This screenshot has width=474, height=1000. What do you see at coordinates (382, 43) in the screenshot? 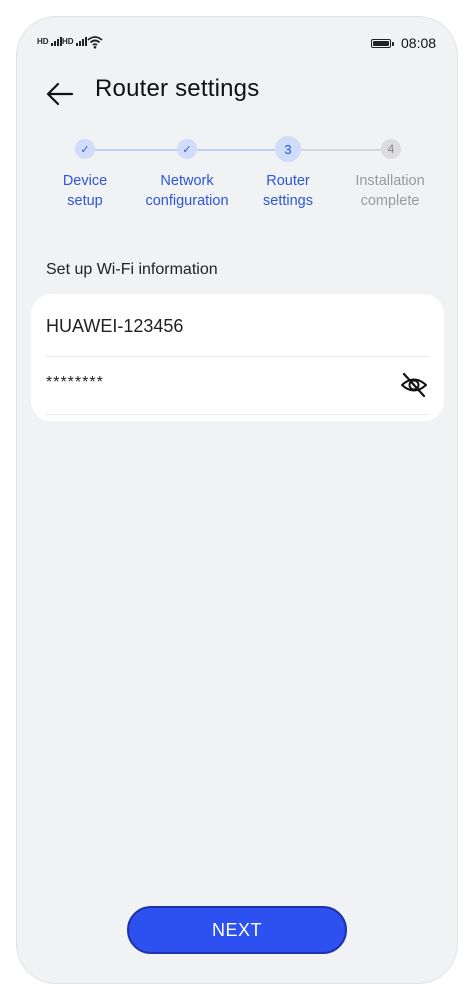
I see `battery-icon` at bounding box center [382, 43].